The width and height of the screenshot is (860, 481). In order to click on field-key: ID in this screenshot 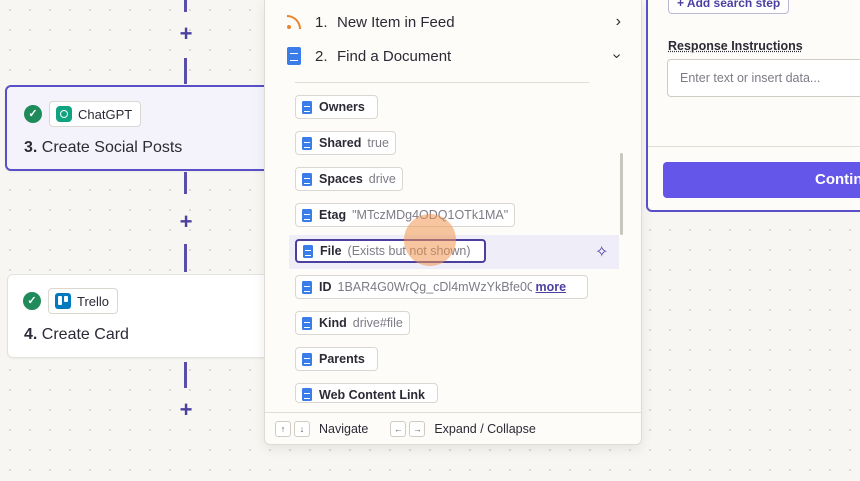, I will do `click(325, 287)`.